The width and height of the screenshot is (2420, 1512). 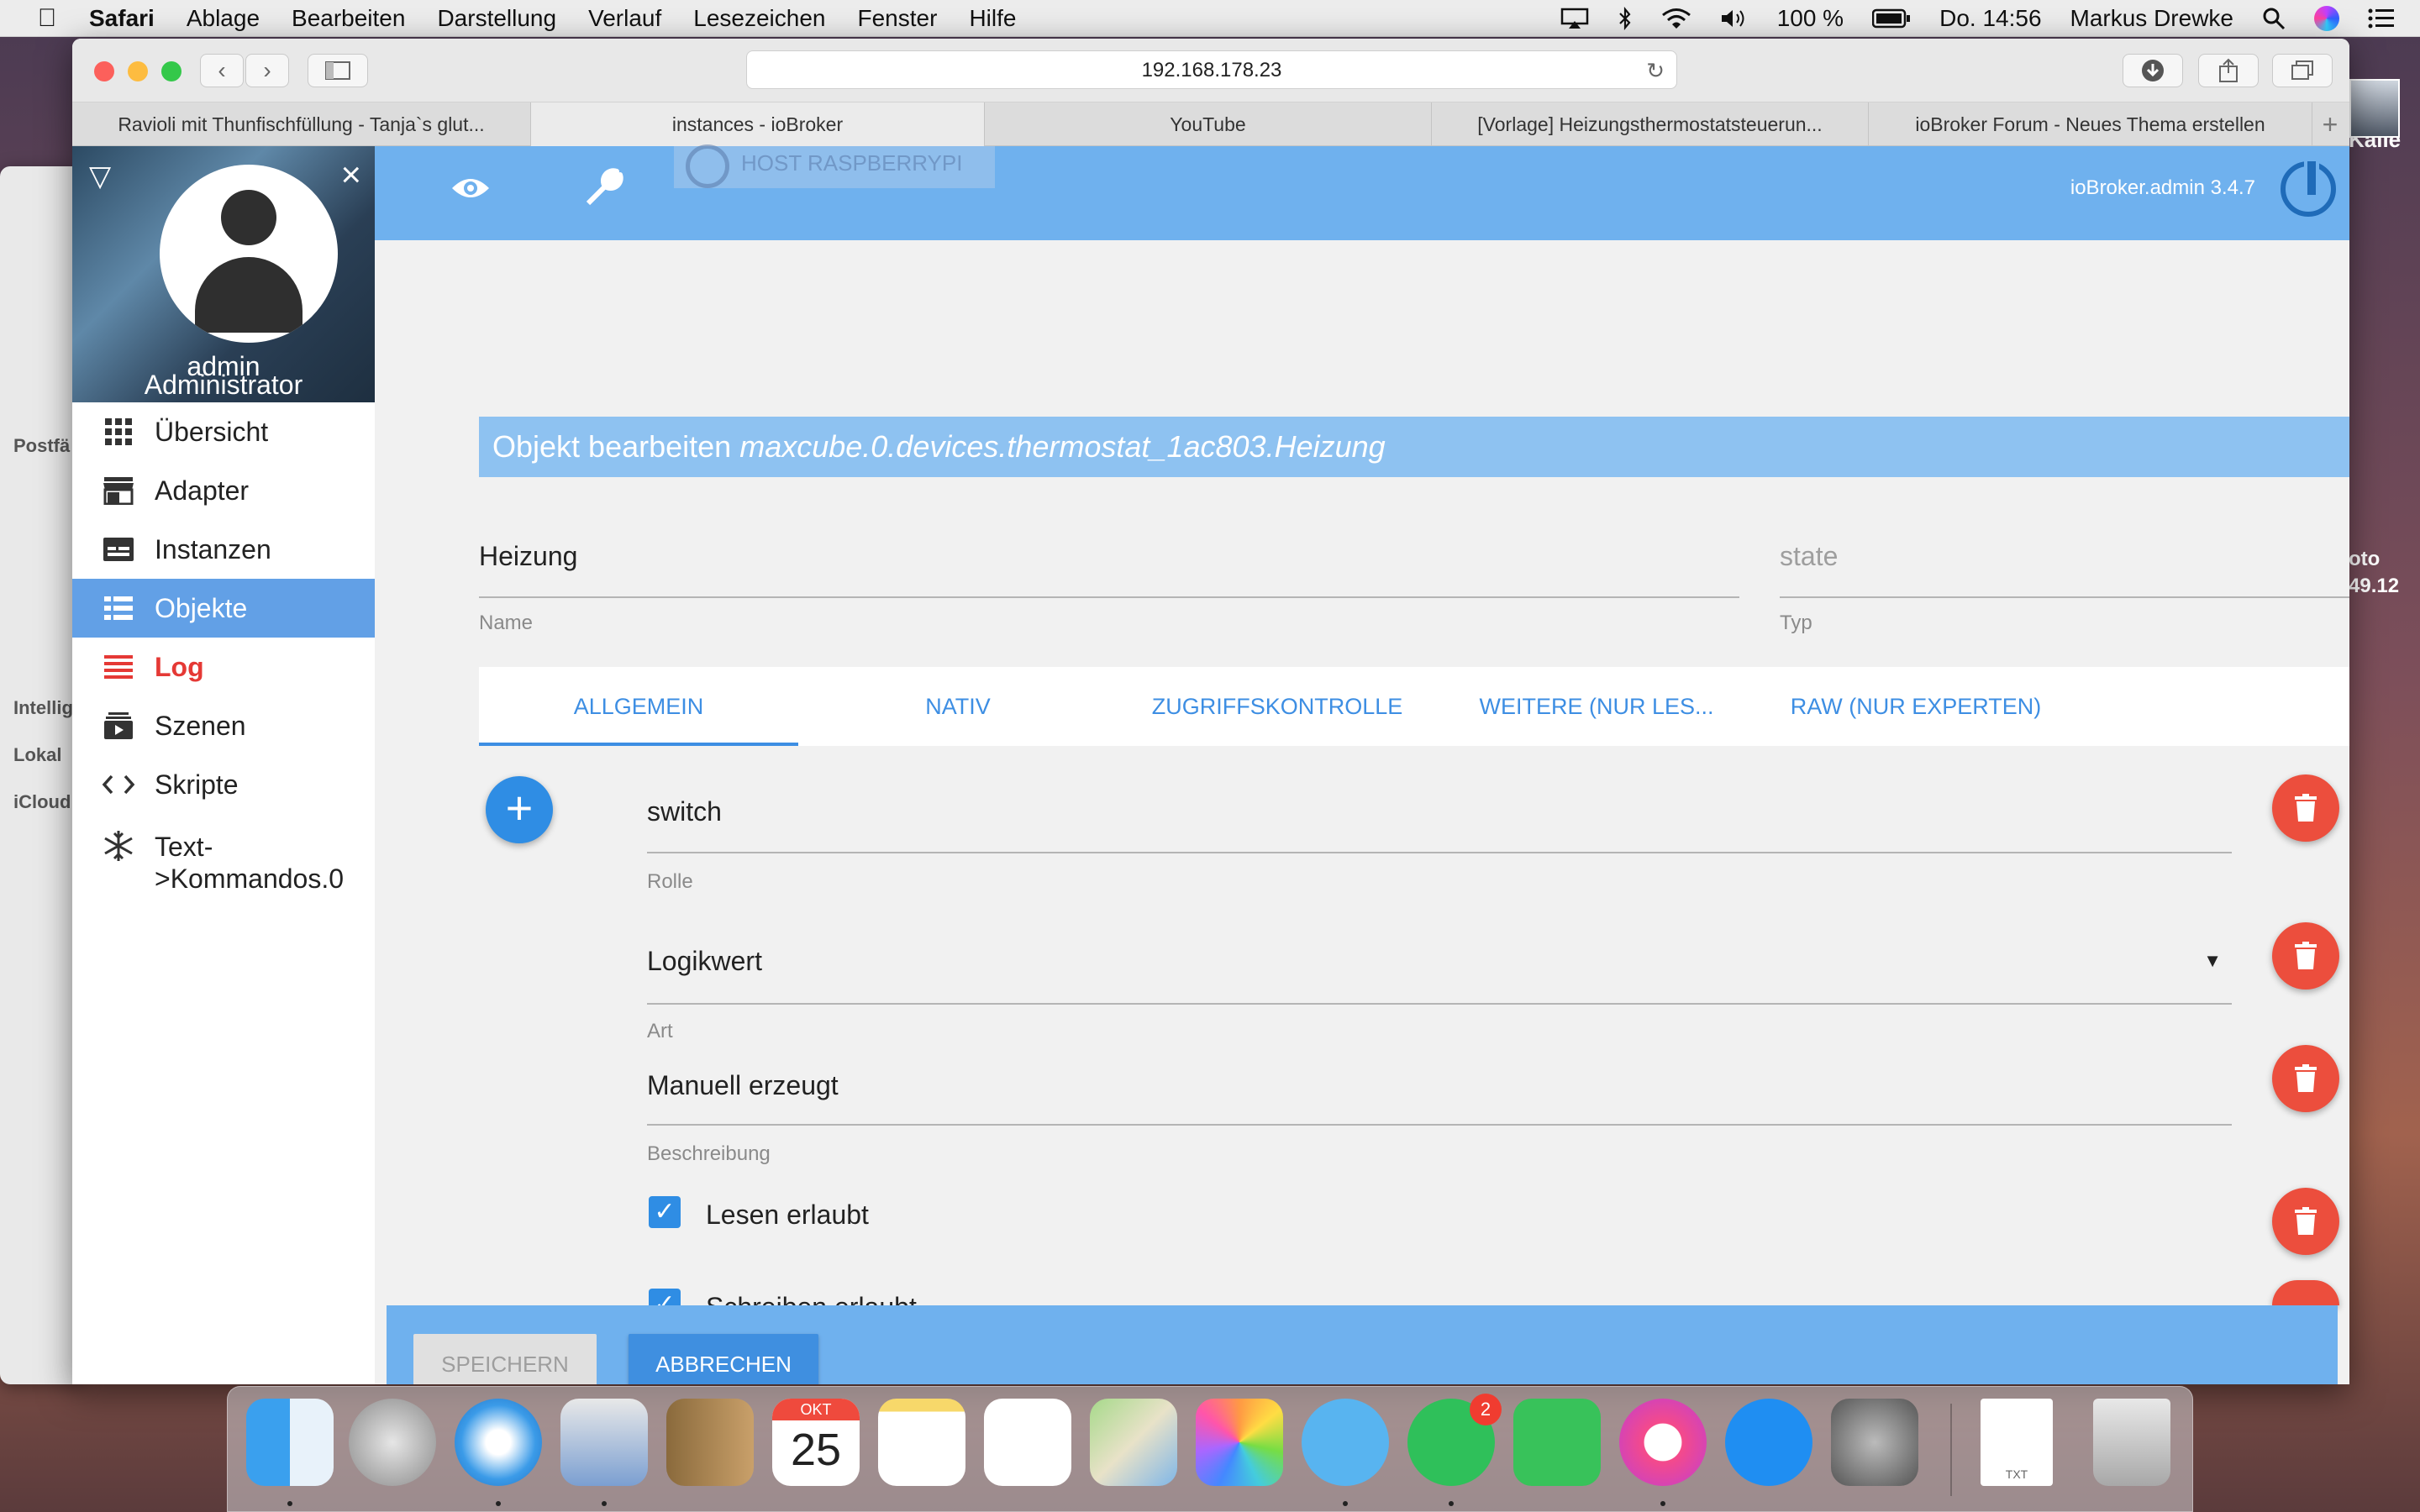 I want to click on close-window-button, so click(x=104, y=71).